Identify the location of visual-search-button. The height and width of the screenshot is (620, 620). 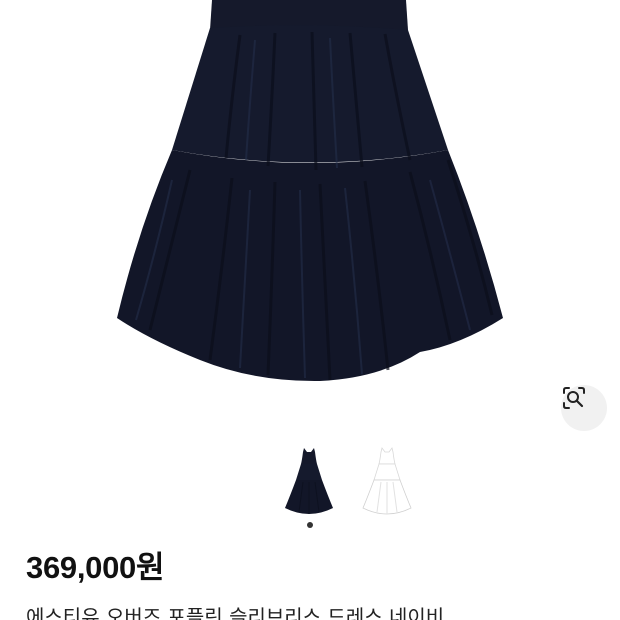
(584, 408).